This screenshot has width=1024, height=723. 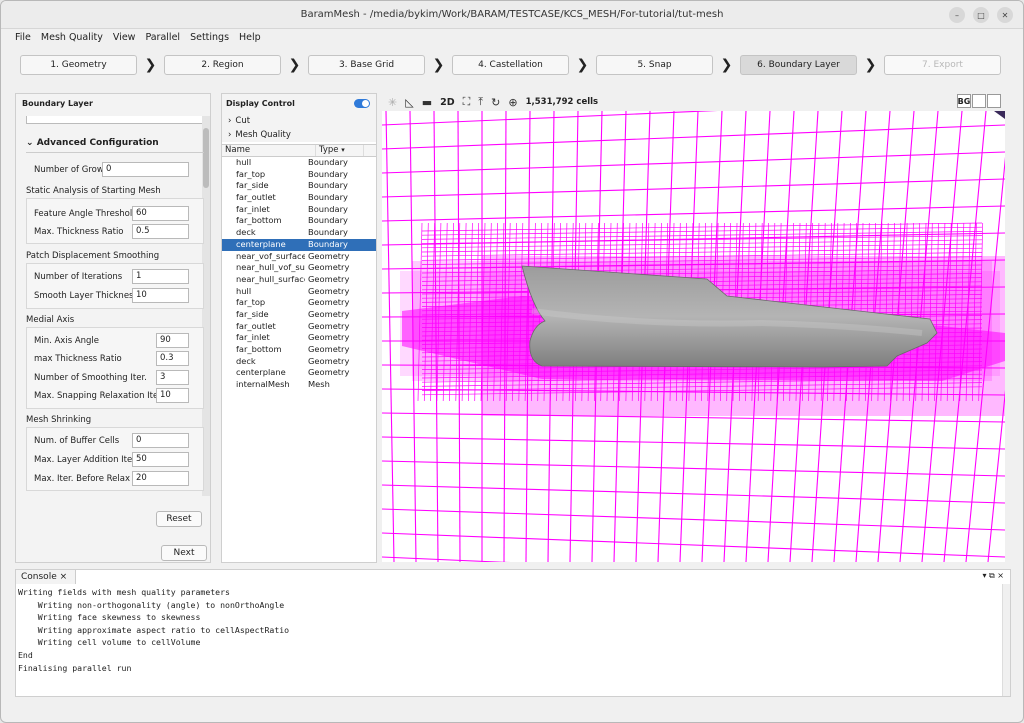 I want to click on table-row: far_outlet Geometry, so click(x=299, y=327).